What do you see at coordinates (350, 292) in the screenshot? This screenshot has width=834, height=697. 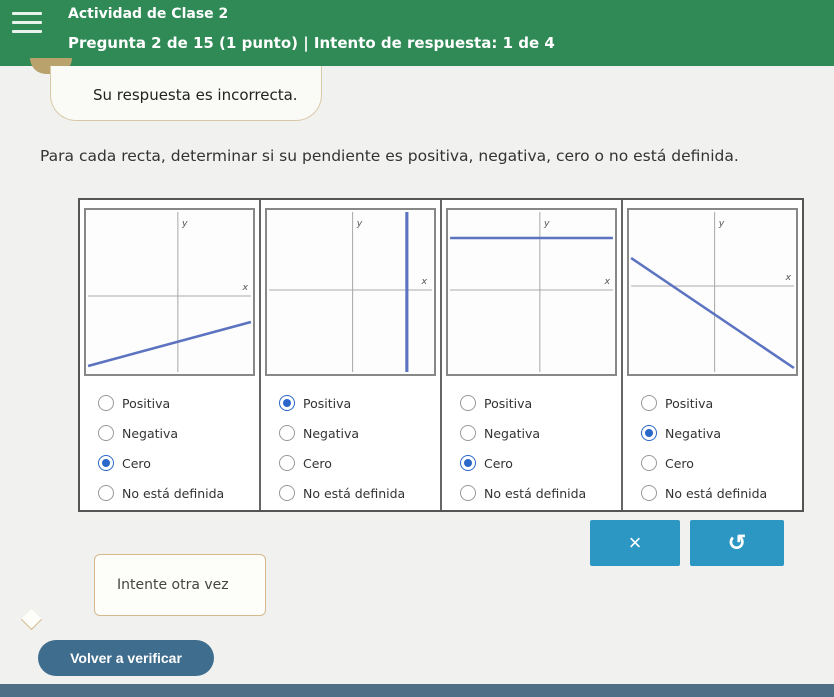 I see `graph-2: x y` at bounding box center [350, 292].